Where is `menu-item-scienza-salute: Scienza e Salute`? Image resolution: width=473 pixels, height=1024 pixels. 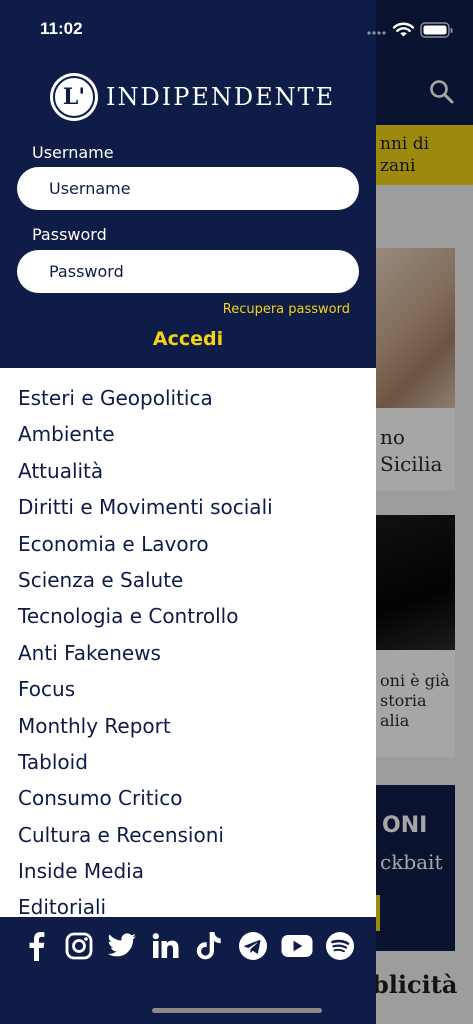
menu-item-scienza-salute: Scienza e Salute is located at coordinates (188, 580).